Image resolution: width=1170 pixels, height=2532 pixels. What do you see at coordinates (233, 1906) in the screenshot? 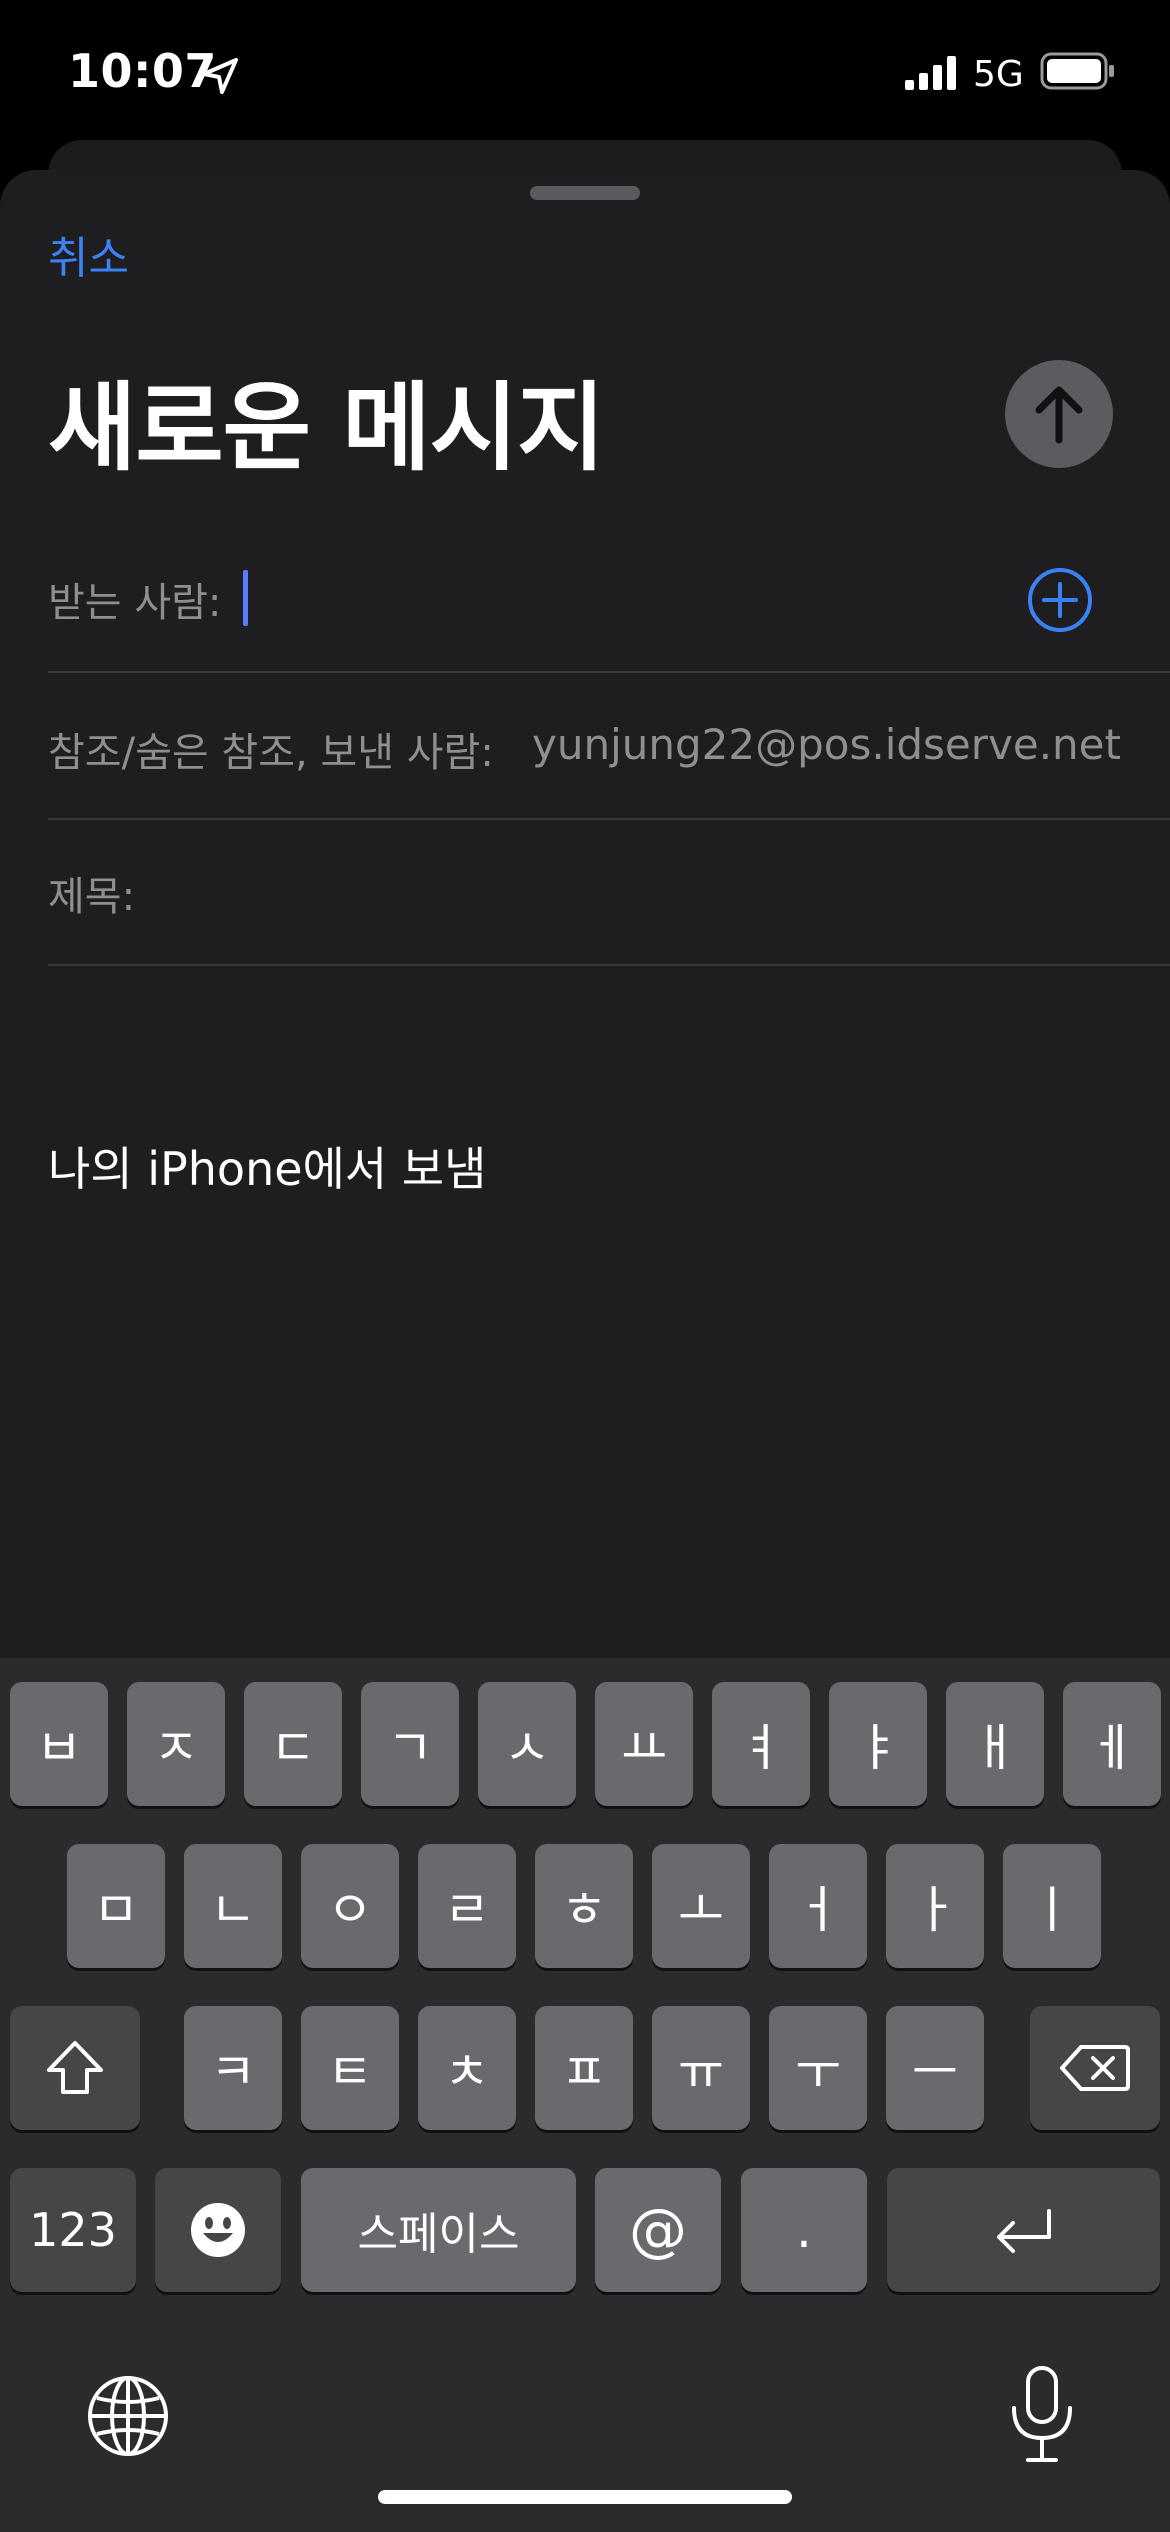
I see `key: ㄴ` at bounding box center [233, 1906].